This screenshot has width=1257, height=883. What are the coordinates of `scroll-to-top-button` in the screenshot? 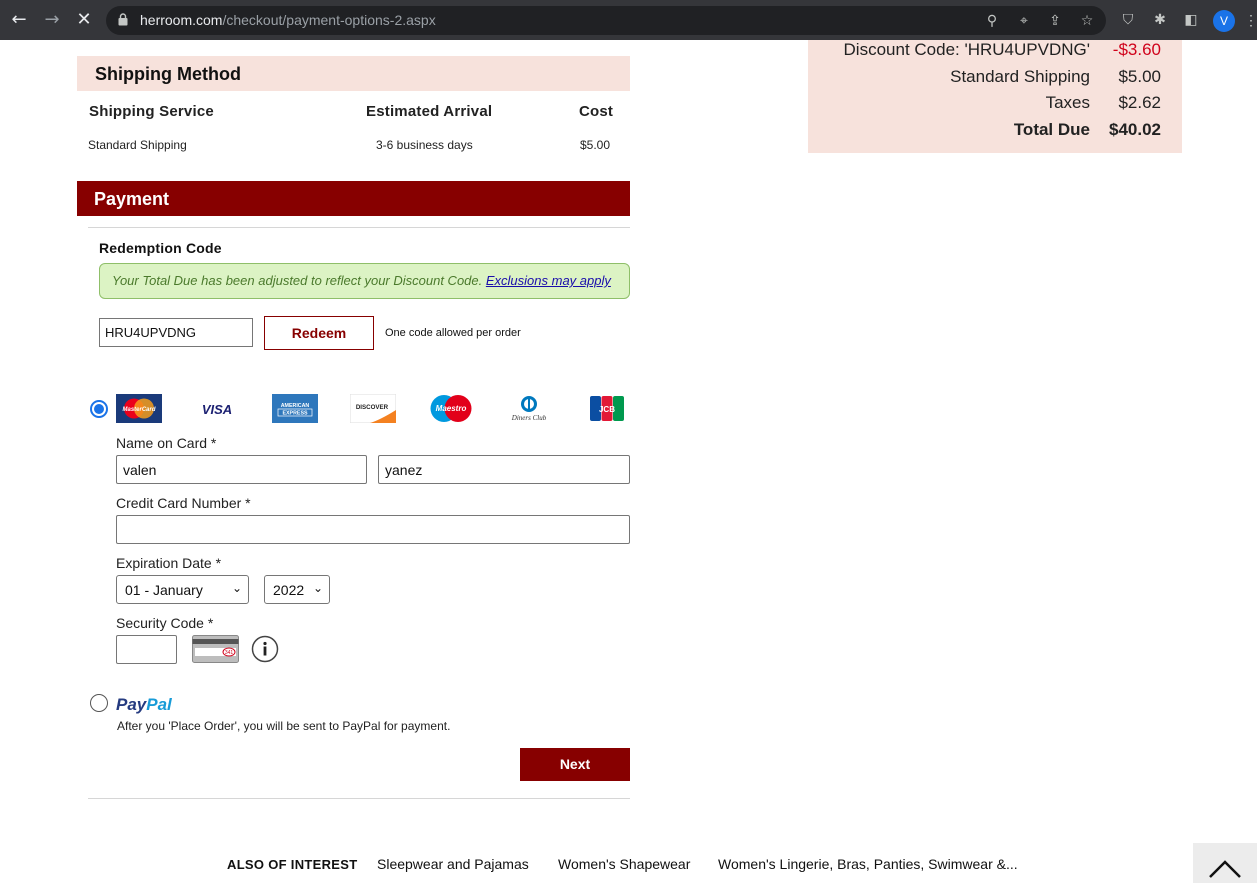 It's located at (1225, 863).